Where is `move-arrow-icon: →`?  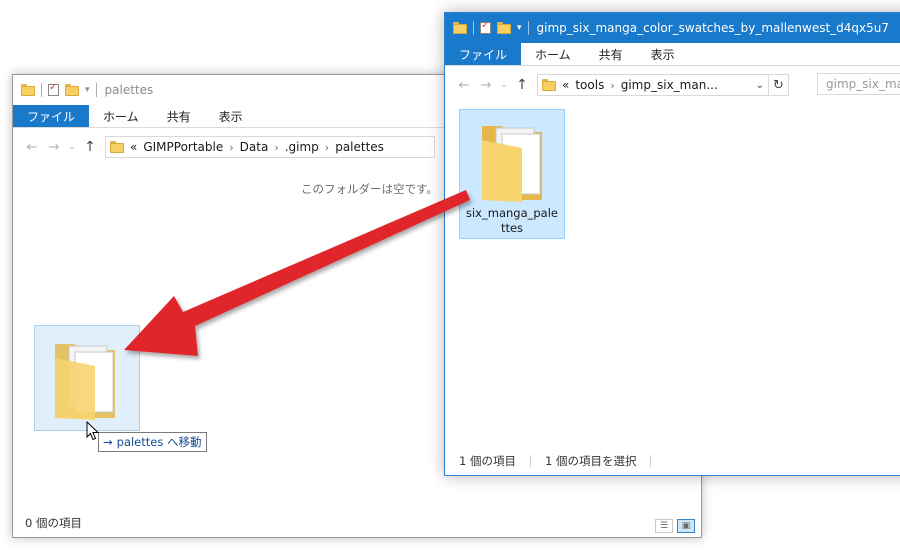
move-arrow-icon: → is located at coordinates (108, 442).